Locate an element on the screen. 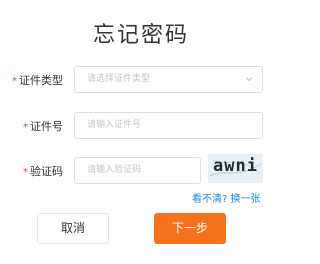 Image resolution: width=320 pixels, height=264 pixels. id-number-placeholder: 请输入证件号 is located at coordinates (114, 125).